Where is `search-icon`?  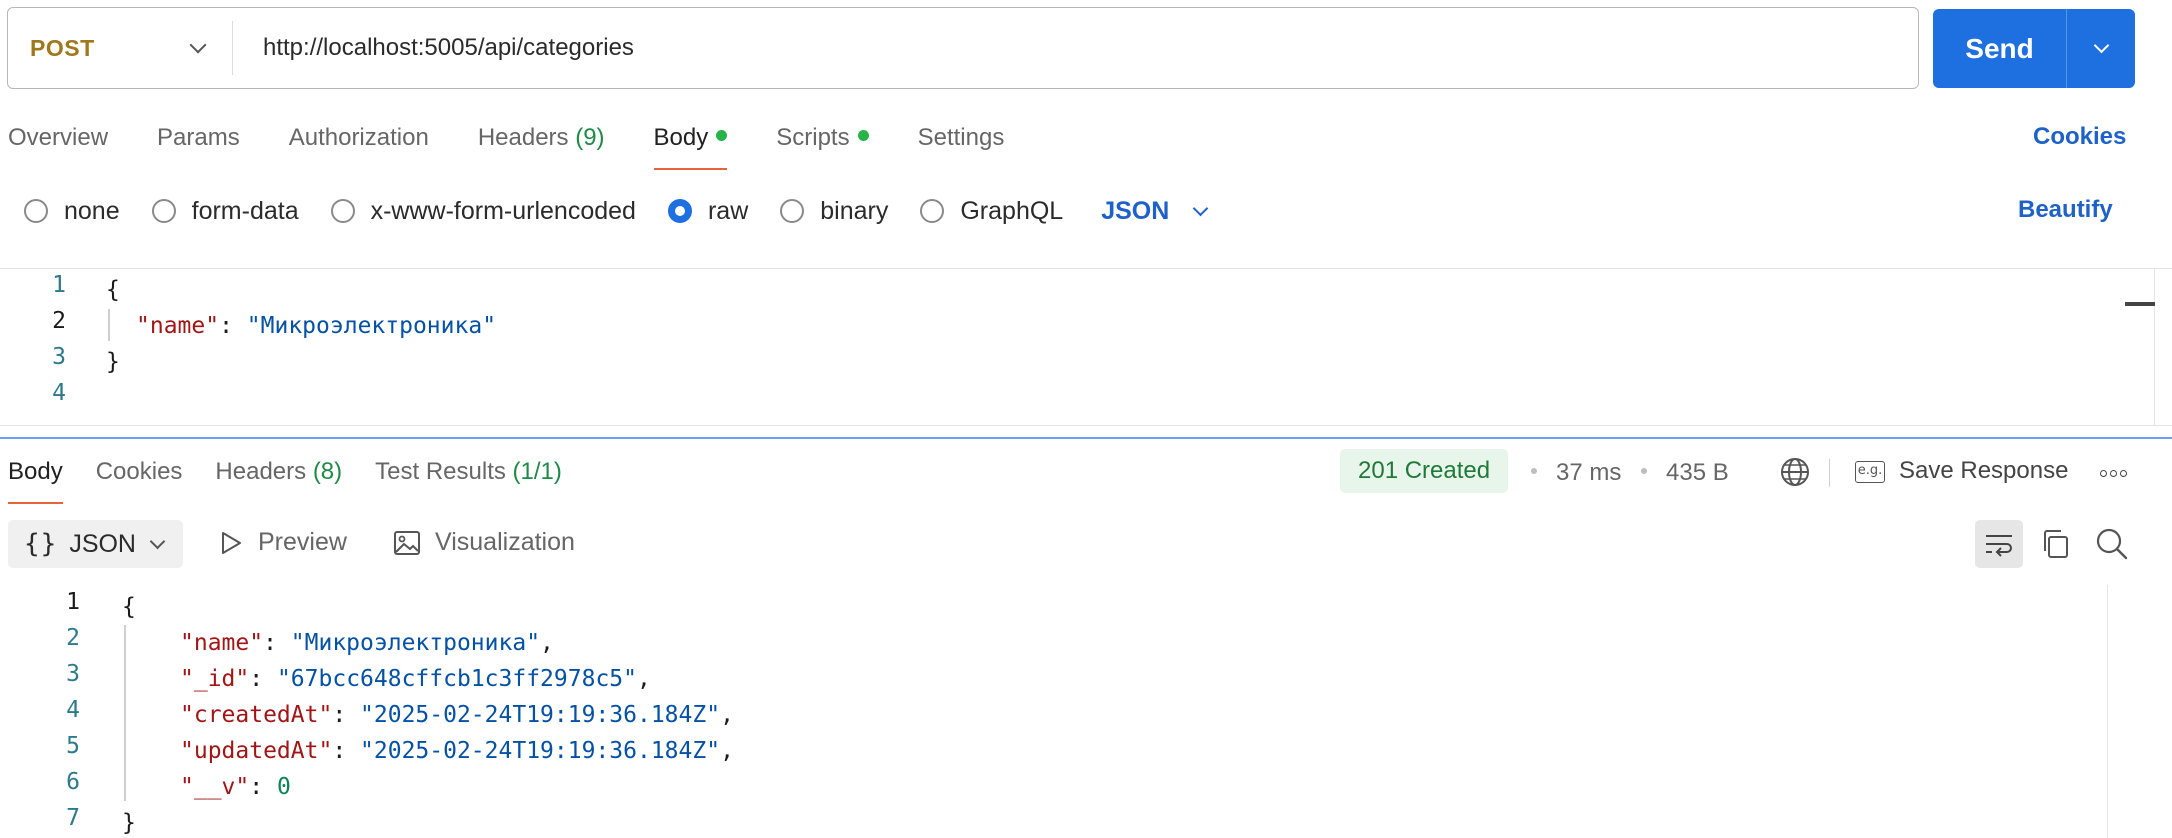 search-icon is located at coordinates (2112, 544).